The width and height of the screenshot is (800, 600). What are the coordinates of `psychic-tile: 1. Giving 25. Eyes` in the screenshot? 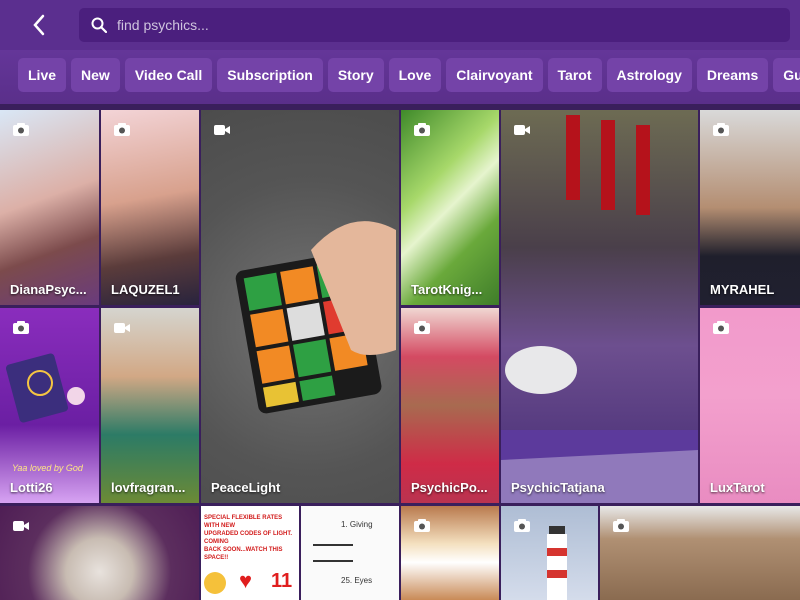 It's located at (350, 553).